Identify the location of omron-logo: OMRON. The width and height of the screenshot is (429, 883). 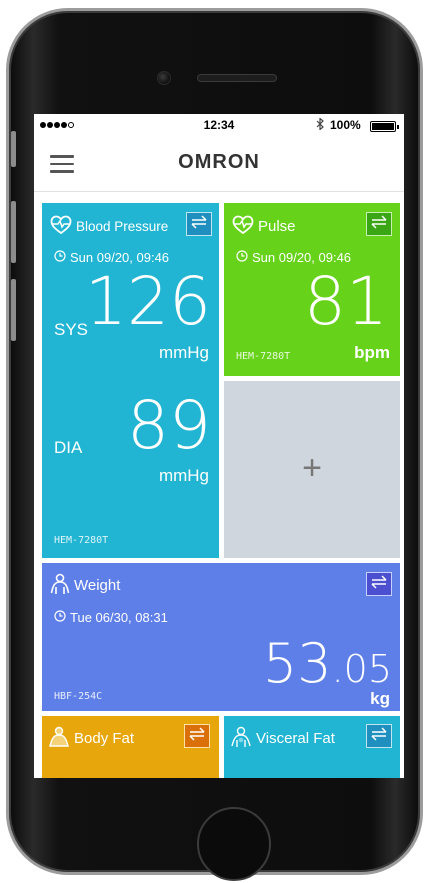
(219, 162).